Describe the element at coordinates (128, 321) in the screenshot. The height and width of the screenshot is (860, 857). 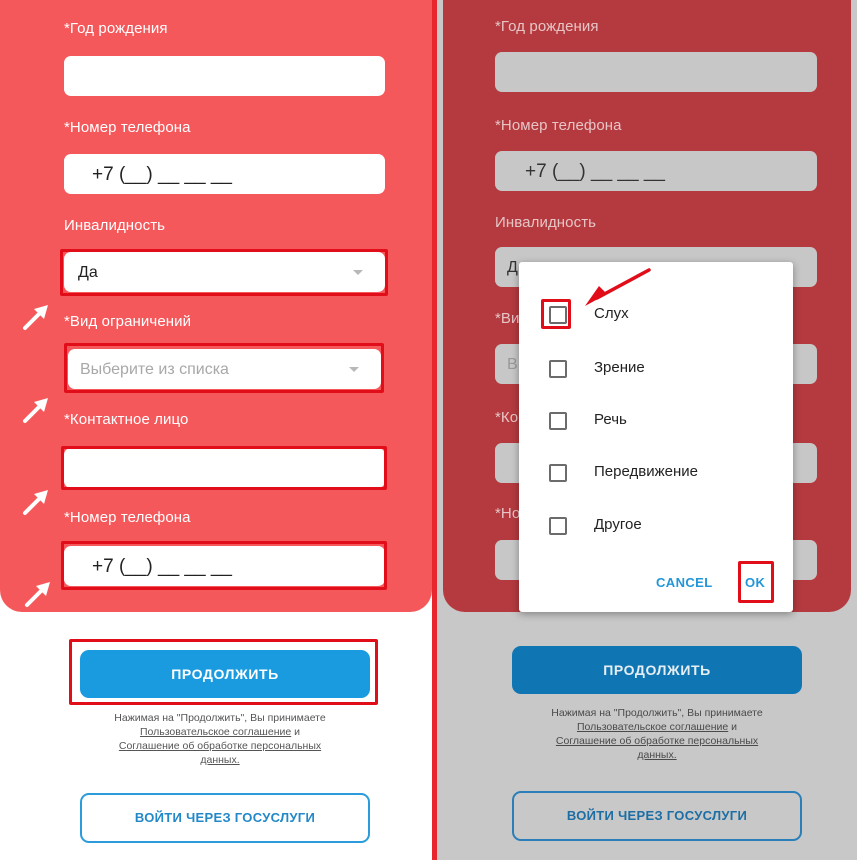
I see `limitation-type-label: *Вид ограничений` at that location.